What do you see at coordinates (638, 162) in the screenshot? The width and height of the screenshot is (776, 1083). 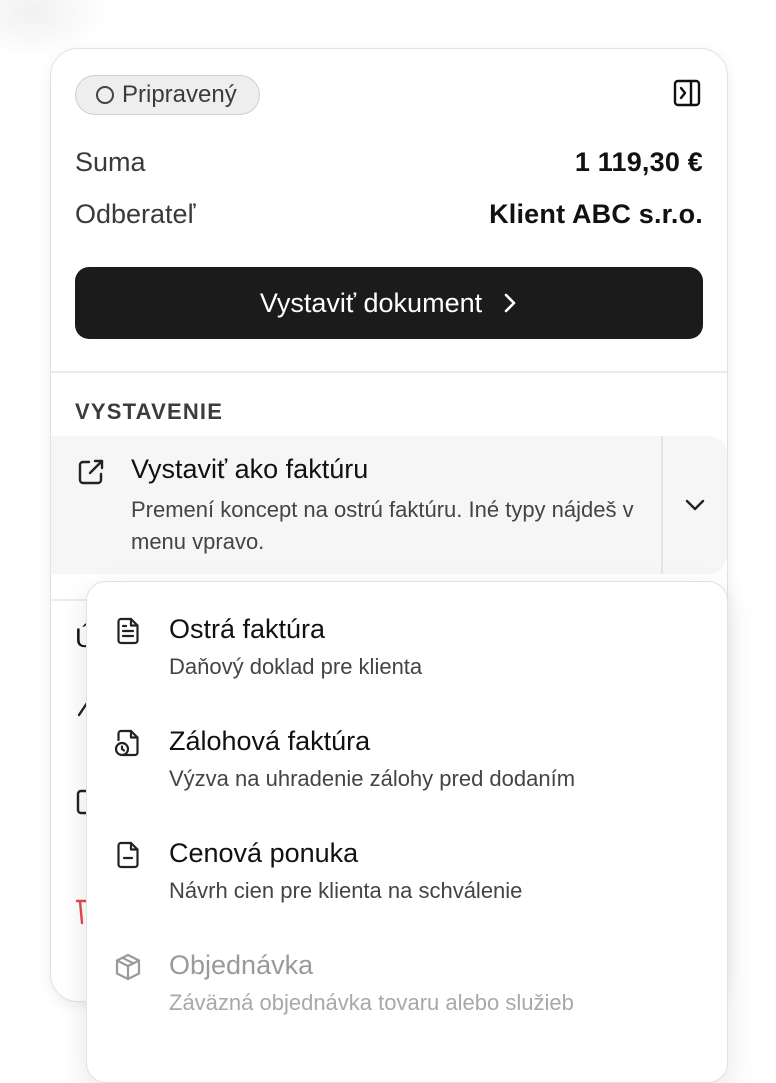 I see `amount-value: 1 119,30 €` at bounding box center [638, 162].